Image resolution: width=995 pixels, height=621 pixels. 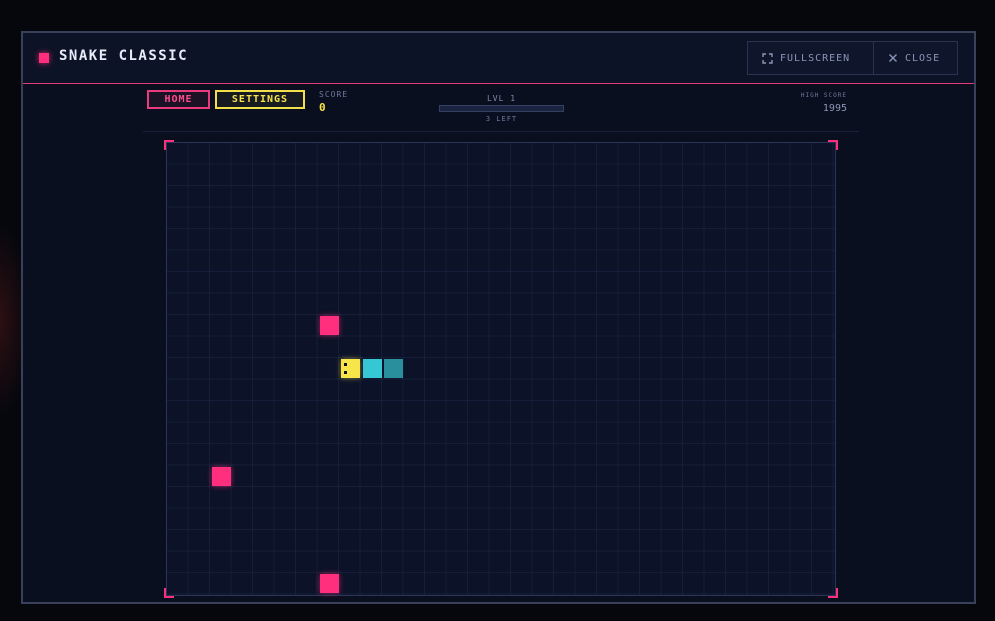 What do you see at coordinates (44, 58) in the screenshot?
I see `title-indicator-icon` at bounding box center [44, 58].